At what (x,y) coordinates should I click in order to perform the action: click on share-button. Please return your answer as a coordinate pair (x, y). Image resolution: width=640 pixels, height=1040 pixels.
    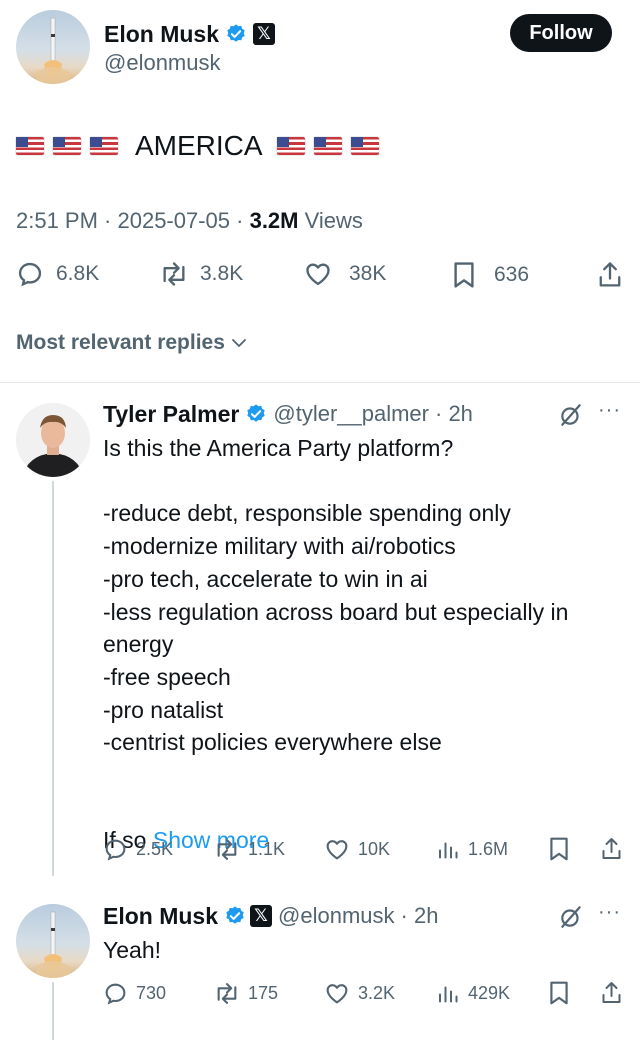
    Looking at the image, I should click on (610, 275).